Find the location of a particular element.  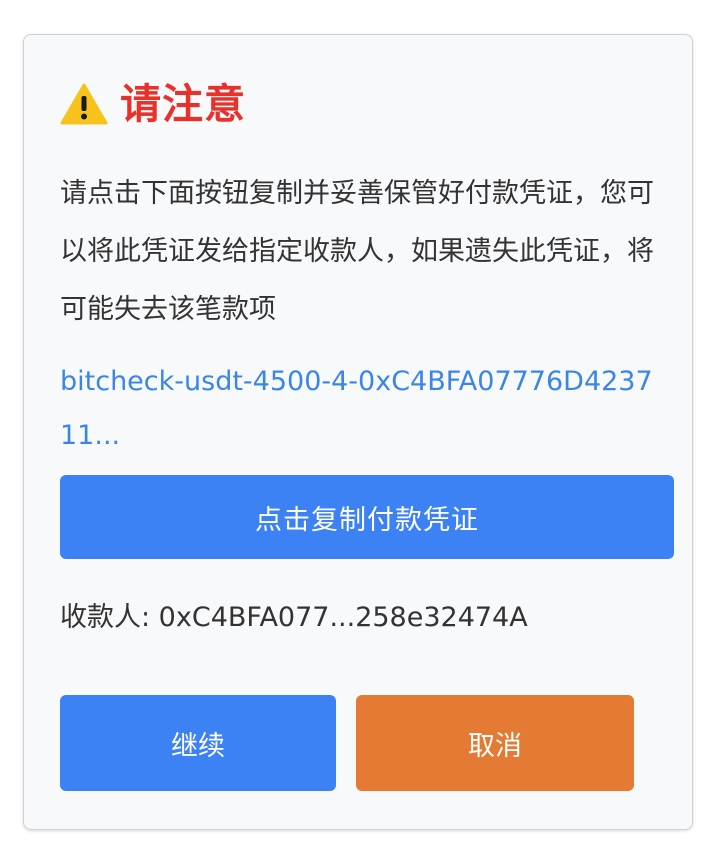

recipient-address: 收款人: 0xC4BFA077...258e32474A is located at coordinates (294, 617).